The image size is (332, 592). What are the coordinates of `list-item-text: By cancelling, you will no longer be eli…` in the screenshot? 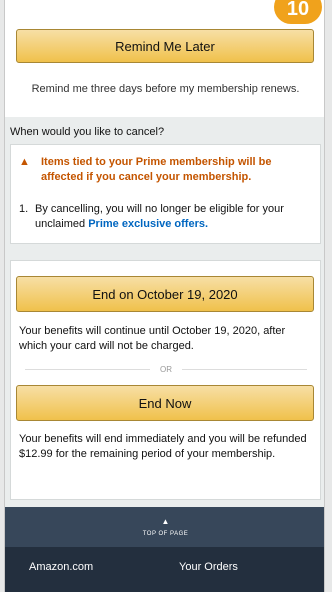 It's located at (170, 217).